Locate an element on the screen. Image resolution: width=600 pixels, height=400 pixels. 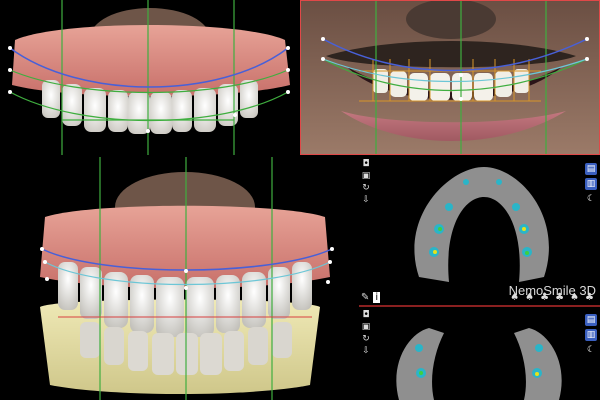
lower-arch-occlusal-view: ◘ ▣ ↻ ⇩ ▤ ▥ ☾ is located at coordinates (479, 354).